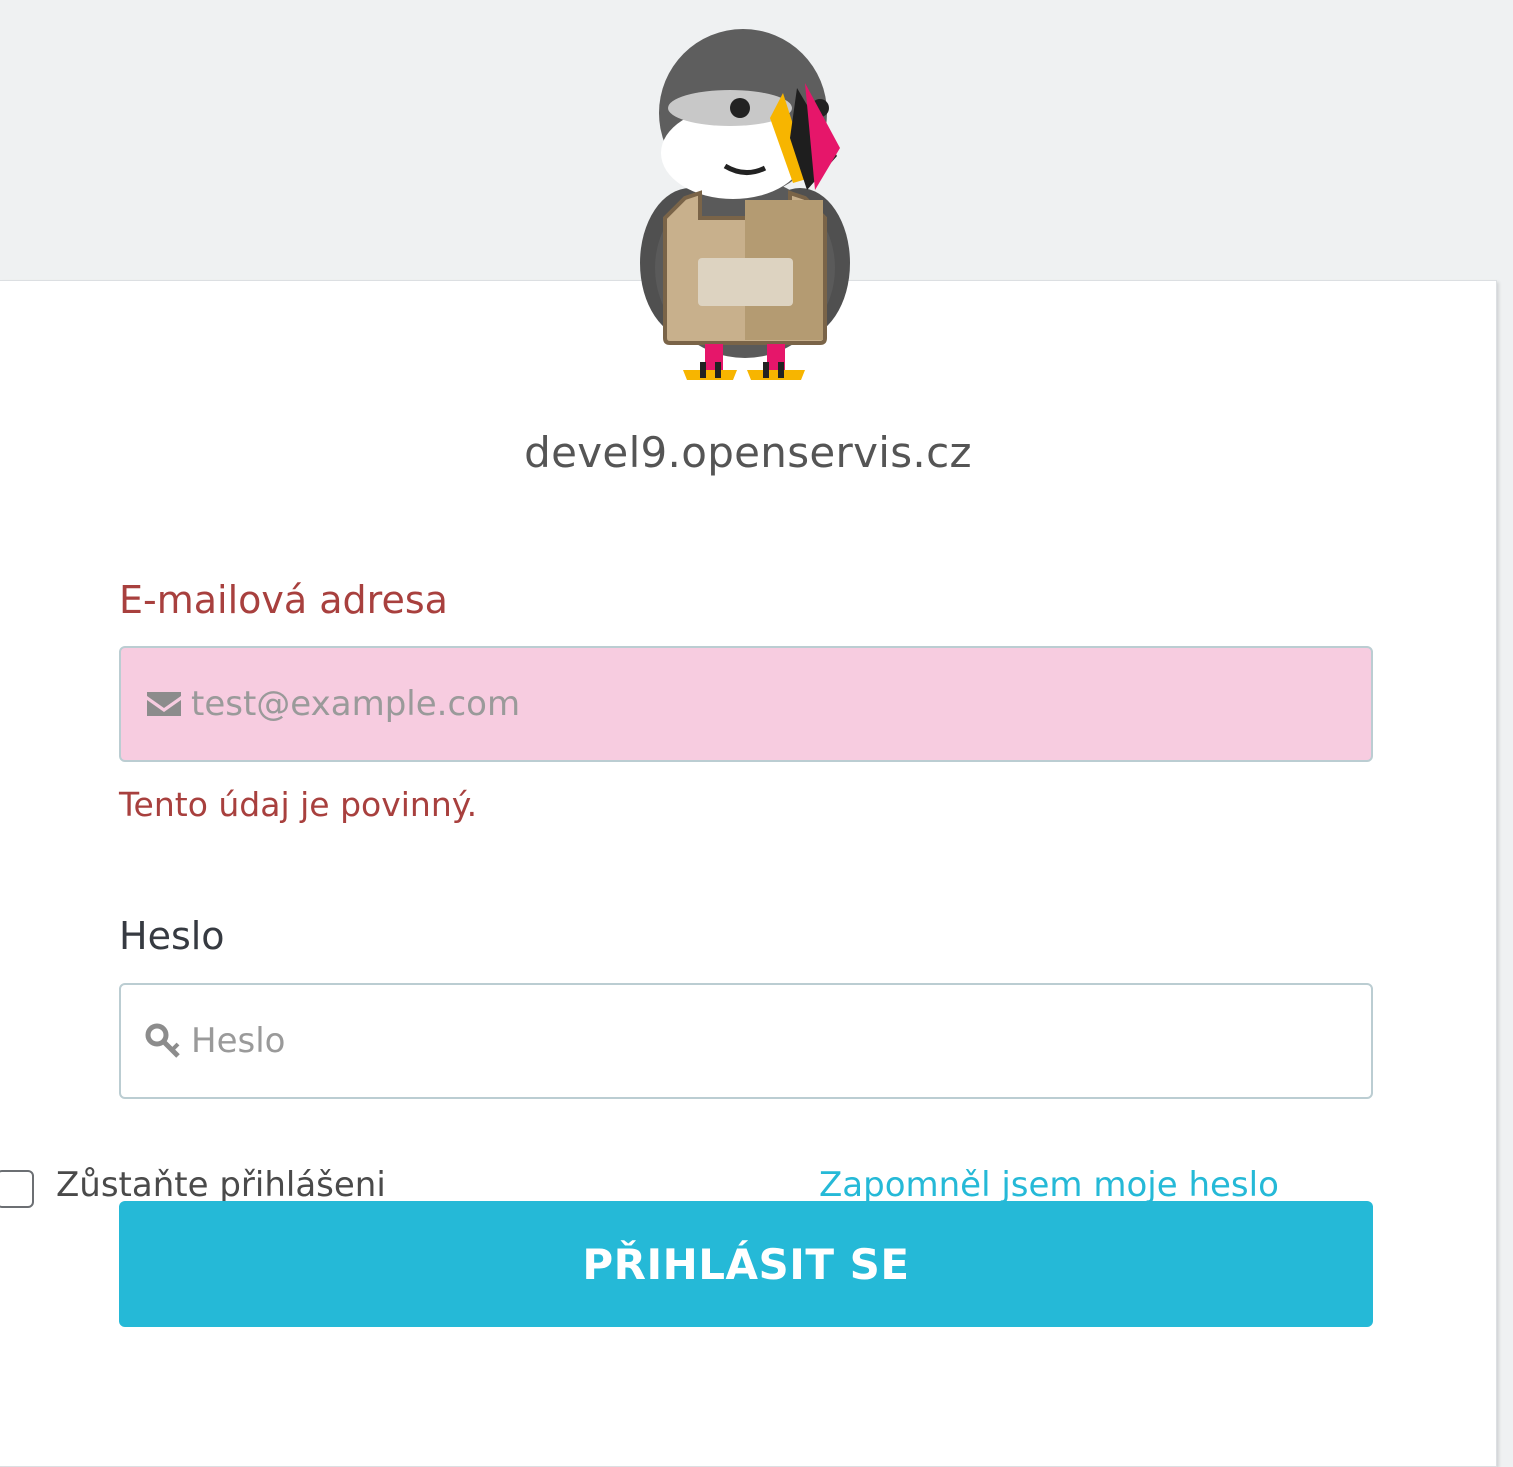  I want to click on envelope-icon, so click(164, 704).